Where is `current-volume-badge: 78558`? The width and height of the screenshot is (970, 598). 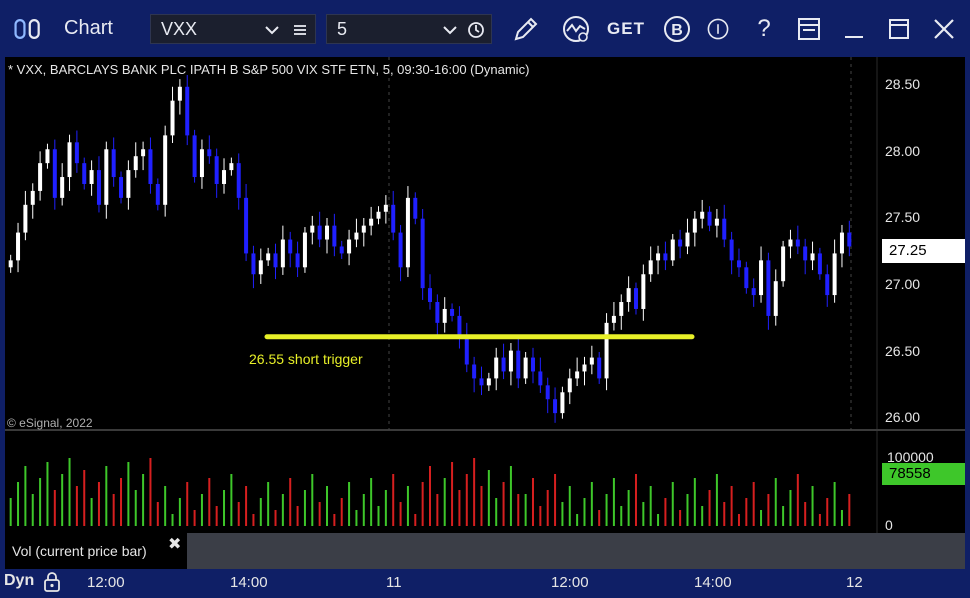
current-volume-badge: 78558 is located at coordinates (923, 474).